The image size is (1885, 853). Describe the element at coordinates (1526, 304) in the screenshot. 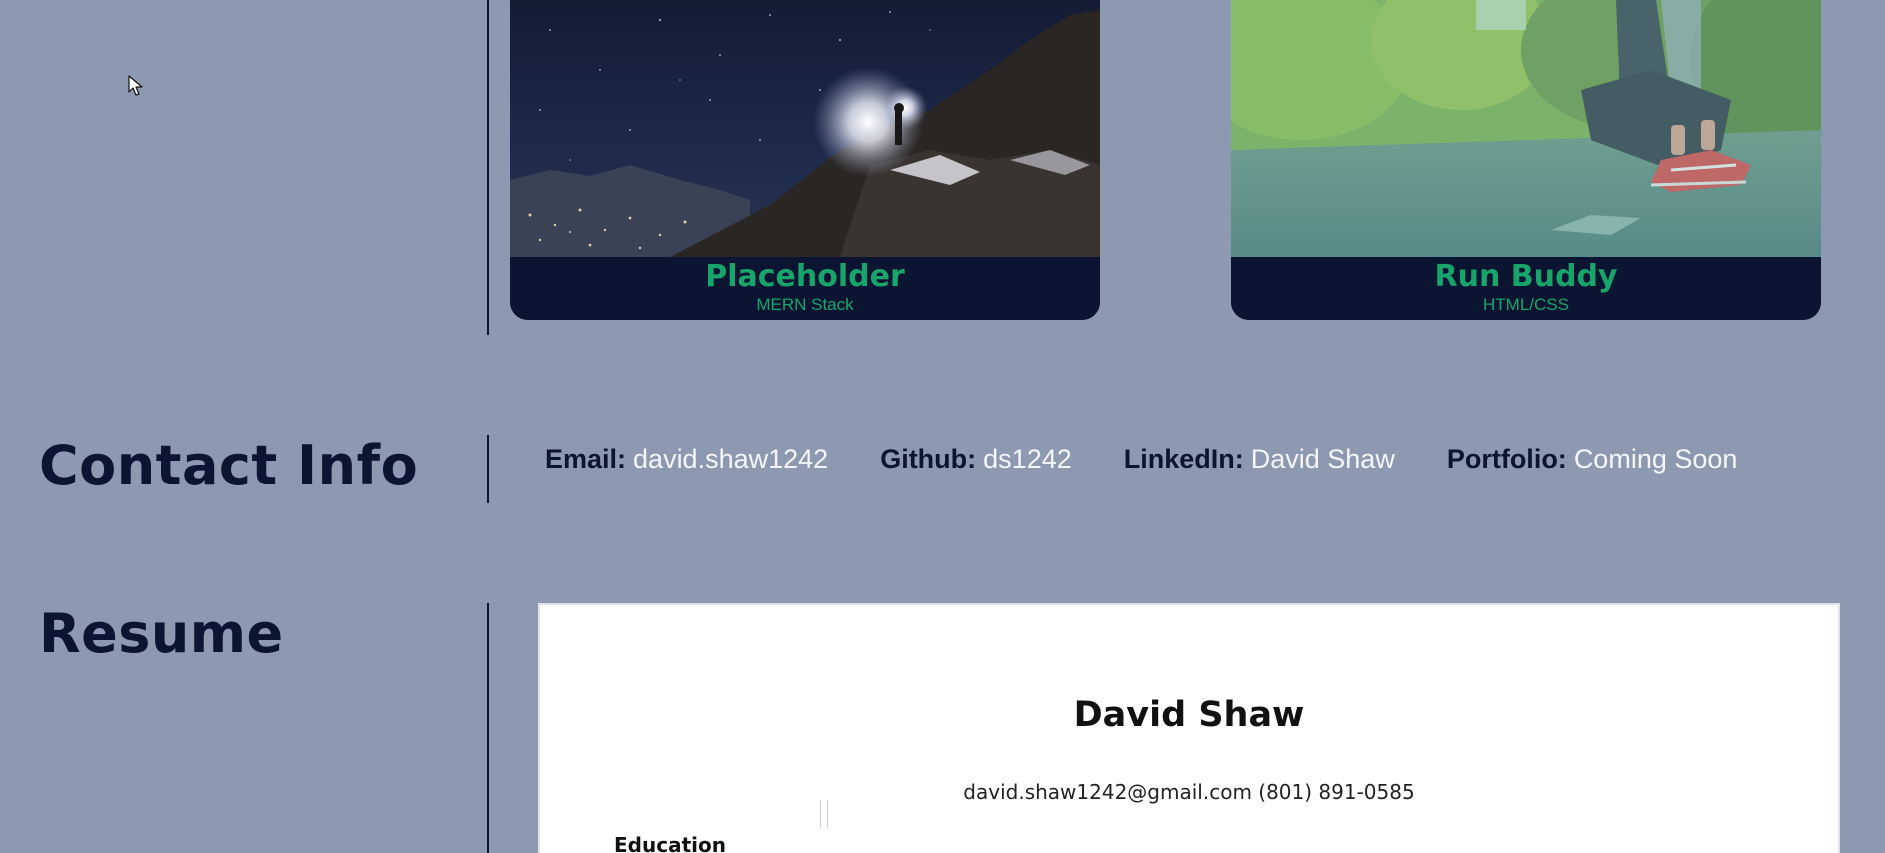

I see `project-subtitle: HTML/CSS` at that location.